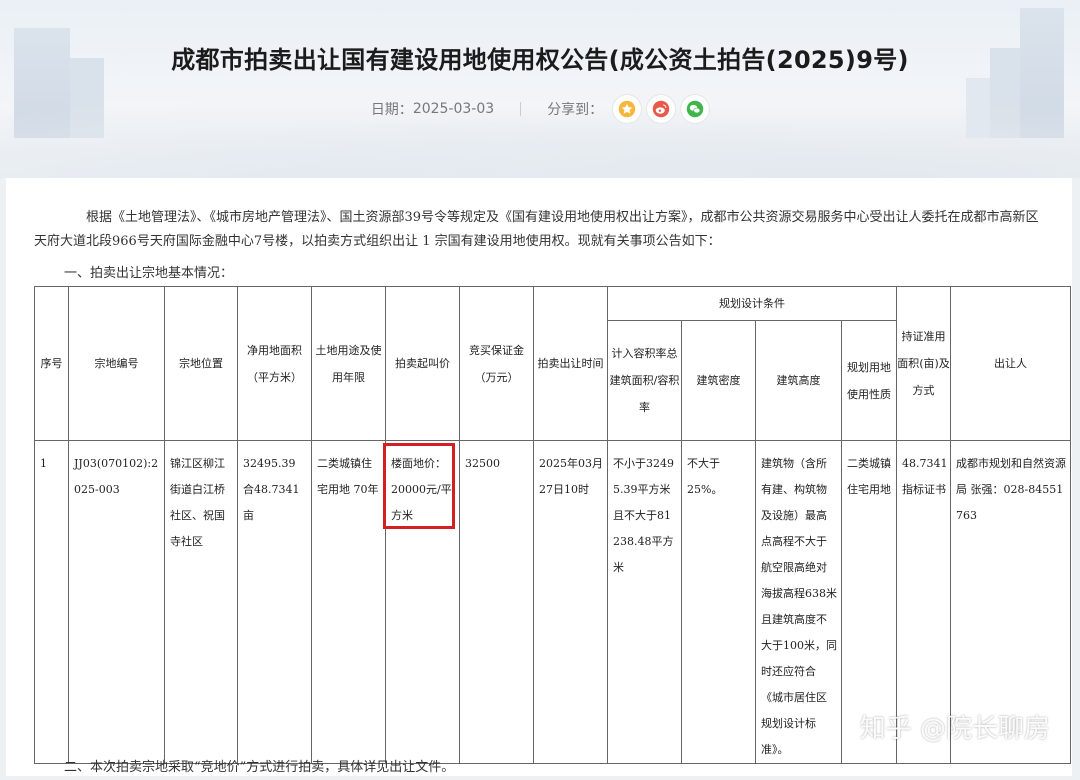 The height and width of the screenshot is (780, 1080). I want to click on share-buttons, so click(661, 109).